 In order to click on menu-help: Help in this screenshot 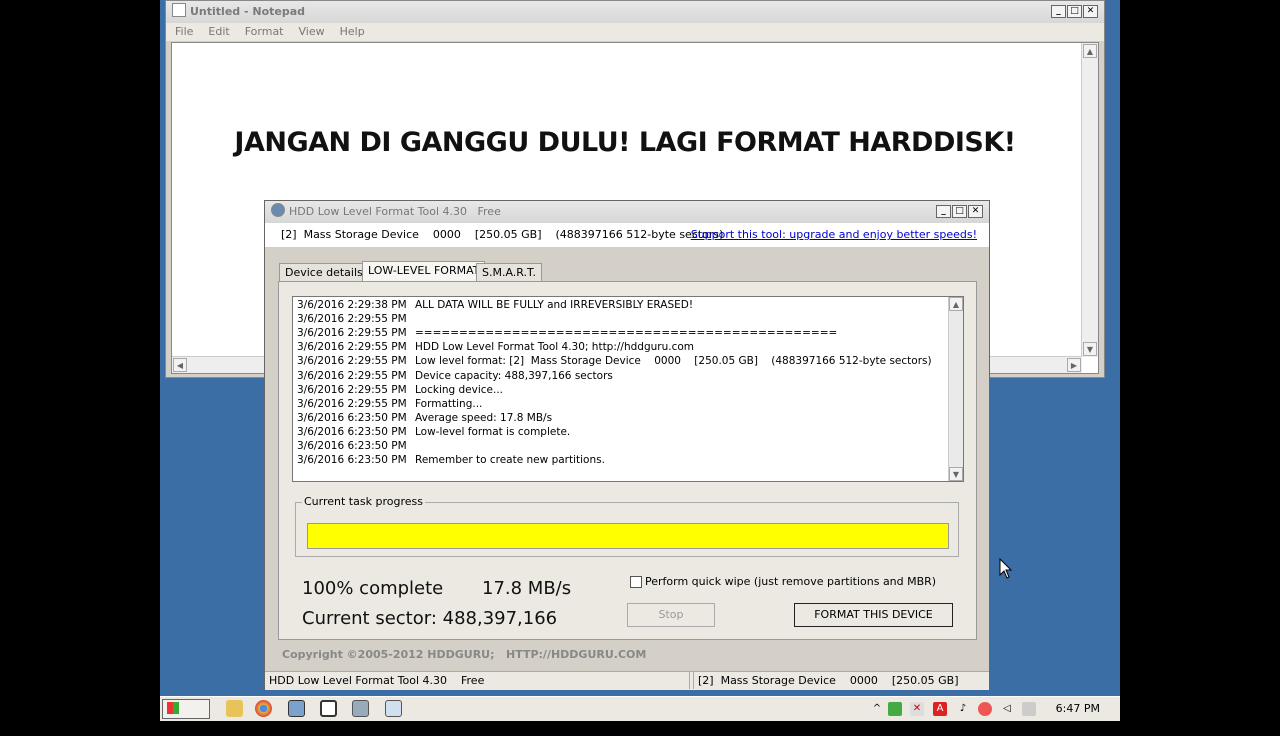, I will do `click(352, 31)`.